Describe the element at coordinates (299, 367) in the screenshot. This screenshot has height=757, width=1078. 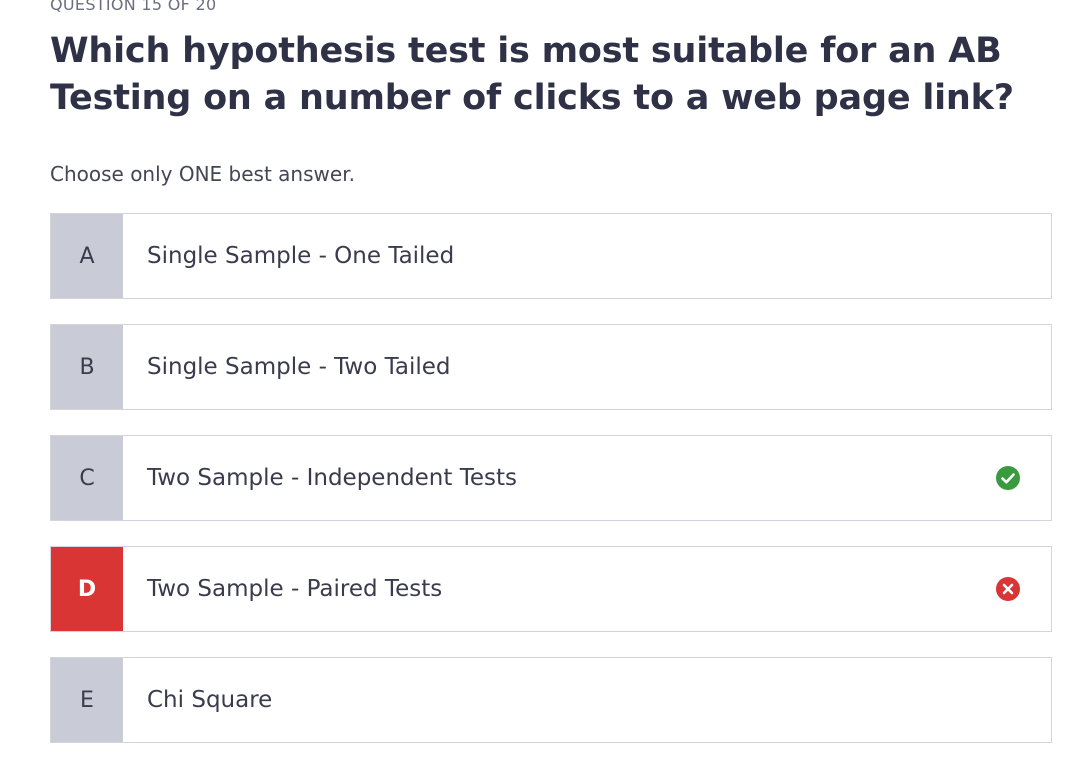
I see `option-text: Single Sample - Two Tailed` at that location.